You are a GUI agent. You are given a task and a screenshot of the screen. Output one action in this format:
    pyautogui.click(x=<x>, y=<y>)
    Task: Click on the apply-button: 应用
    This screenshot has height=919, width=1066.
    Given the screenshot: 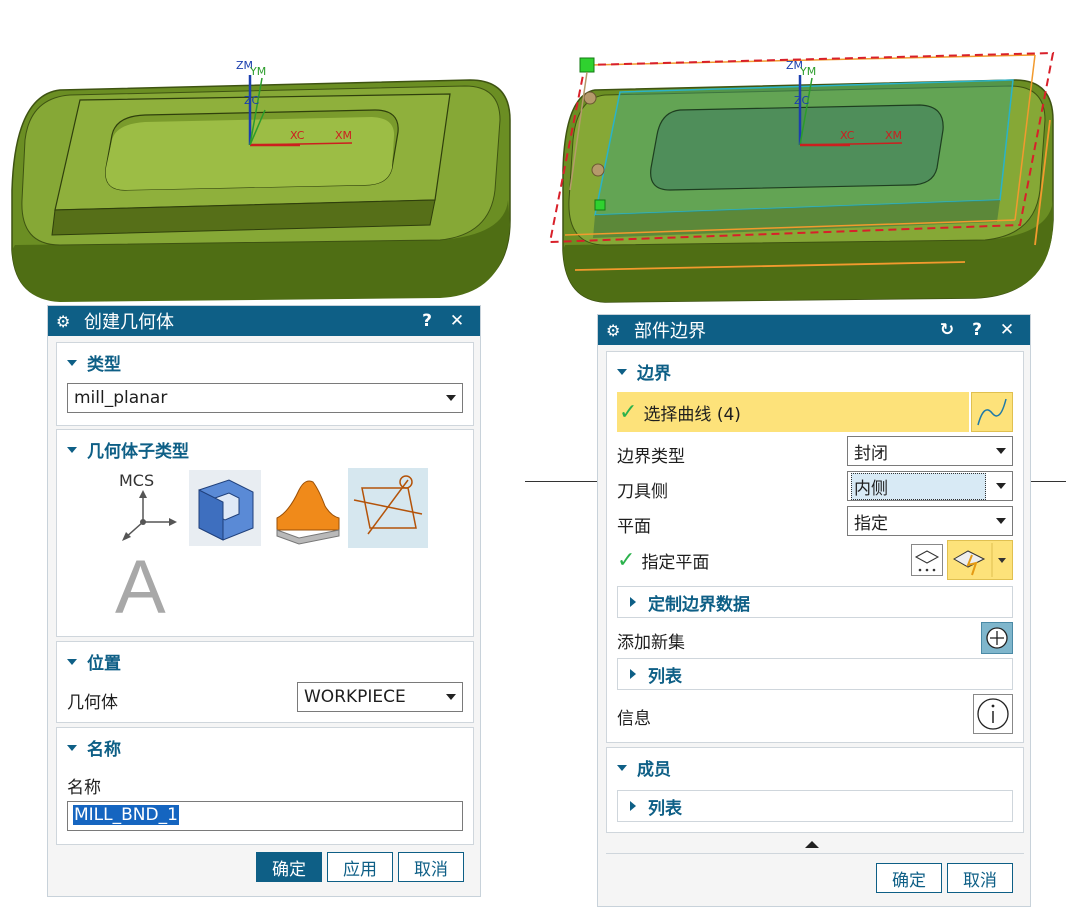 What is the action you would take?
    pyautogui.click(x=360, y=867)
    